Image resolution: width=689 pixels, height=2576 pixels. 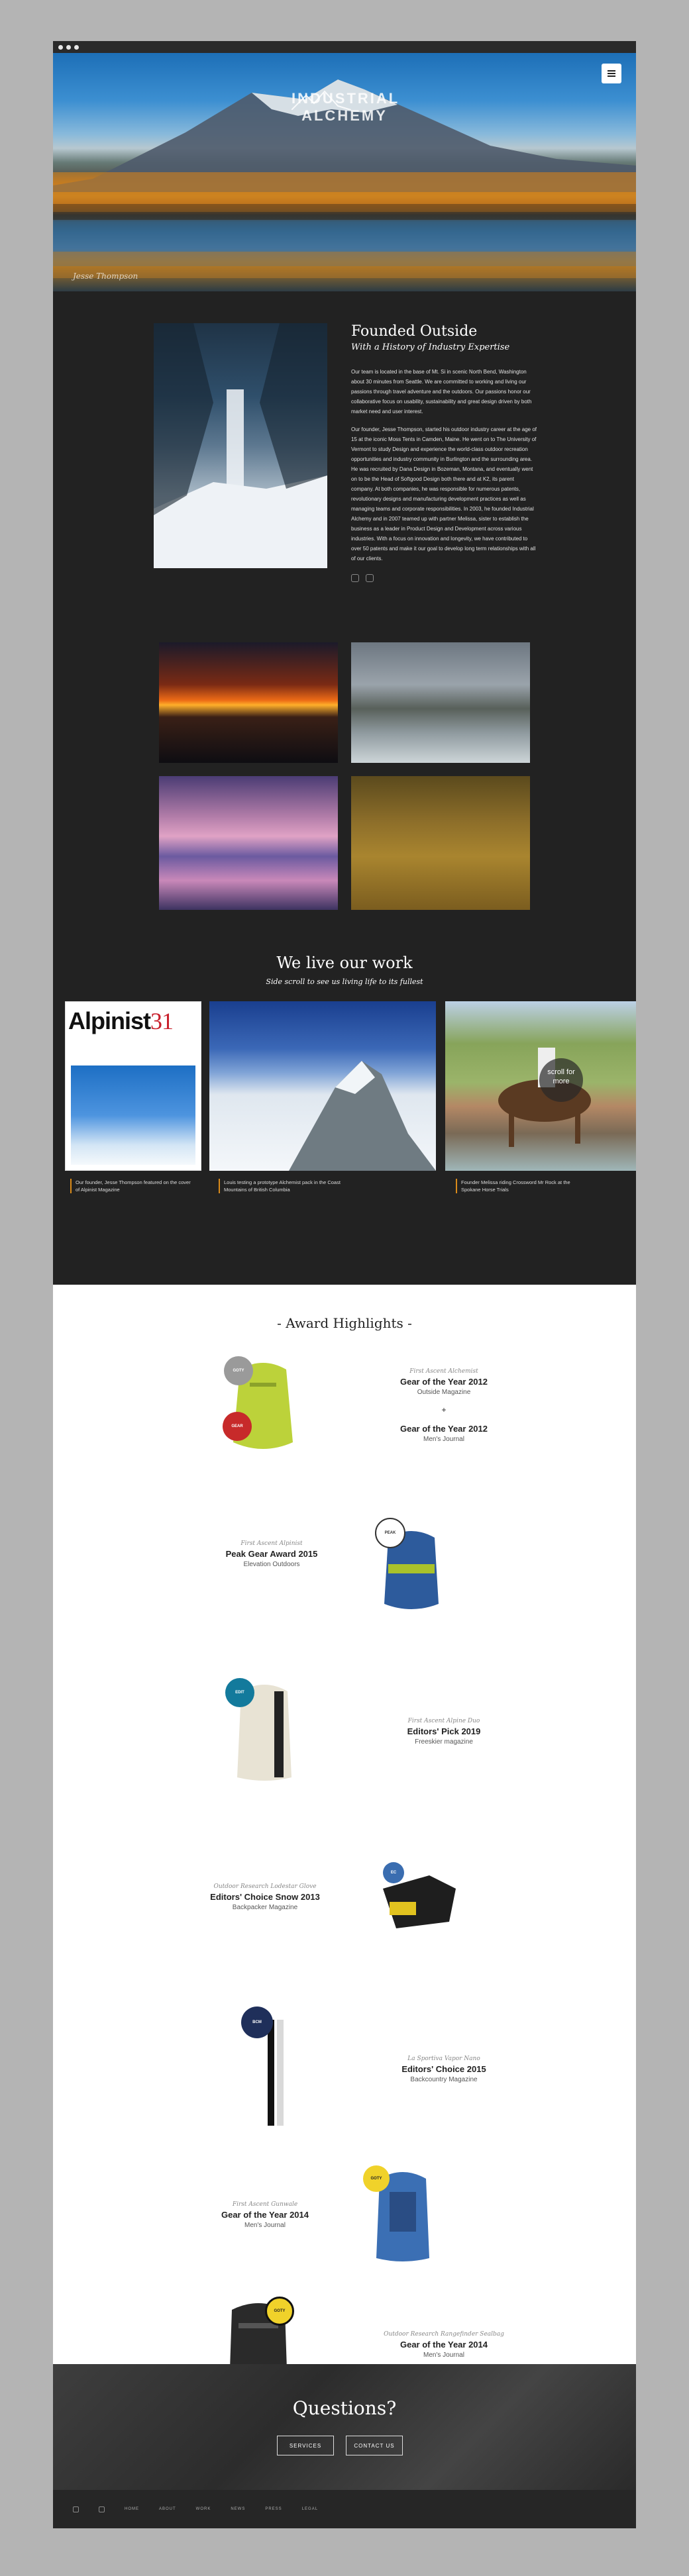 I want to click on award-name: Editors' Pick 2019, so click(x=444, y=1731).